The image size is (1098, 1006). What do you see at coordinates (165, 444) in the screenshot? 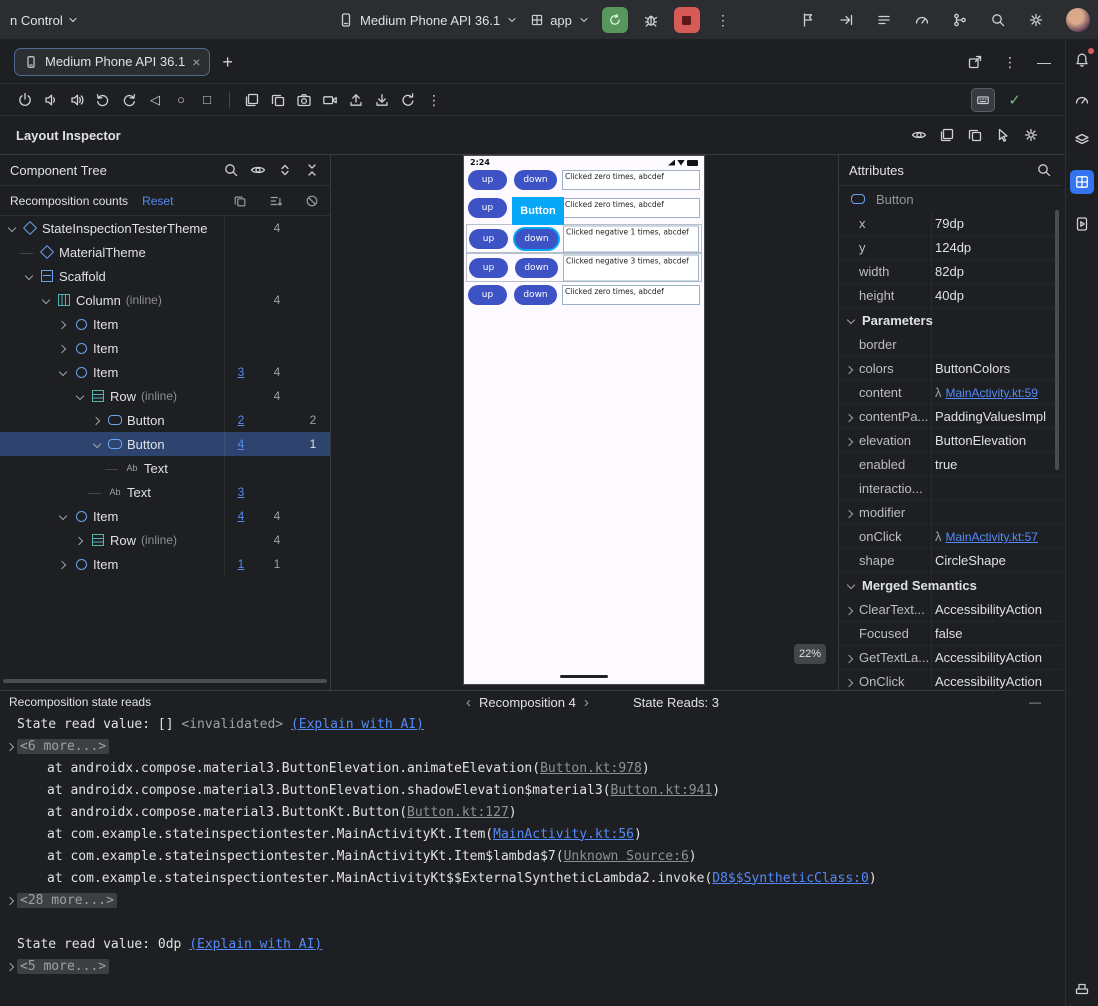
I see `tree-row: Button 4 1` at bounding box center [165, 444].